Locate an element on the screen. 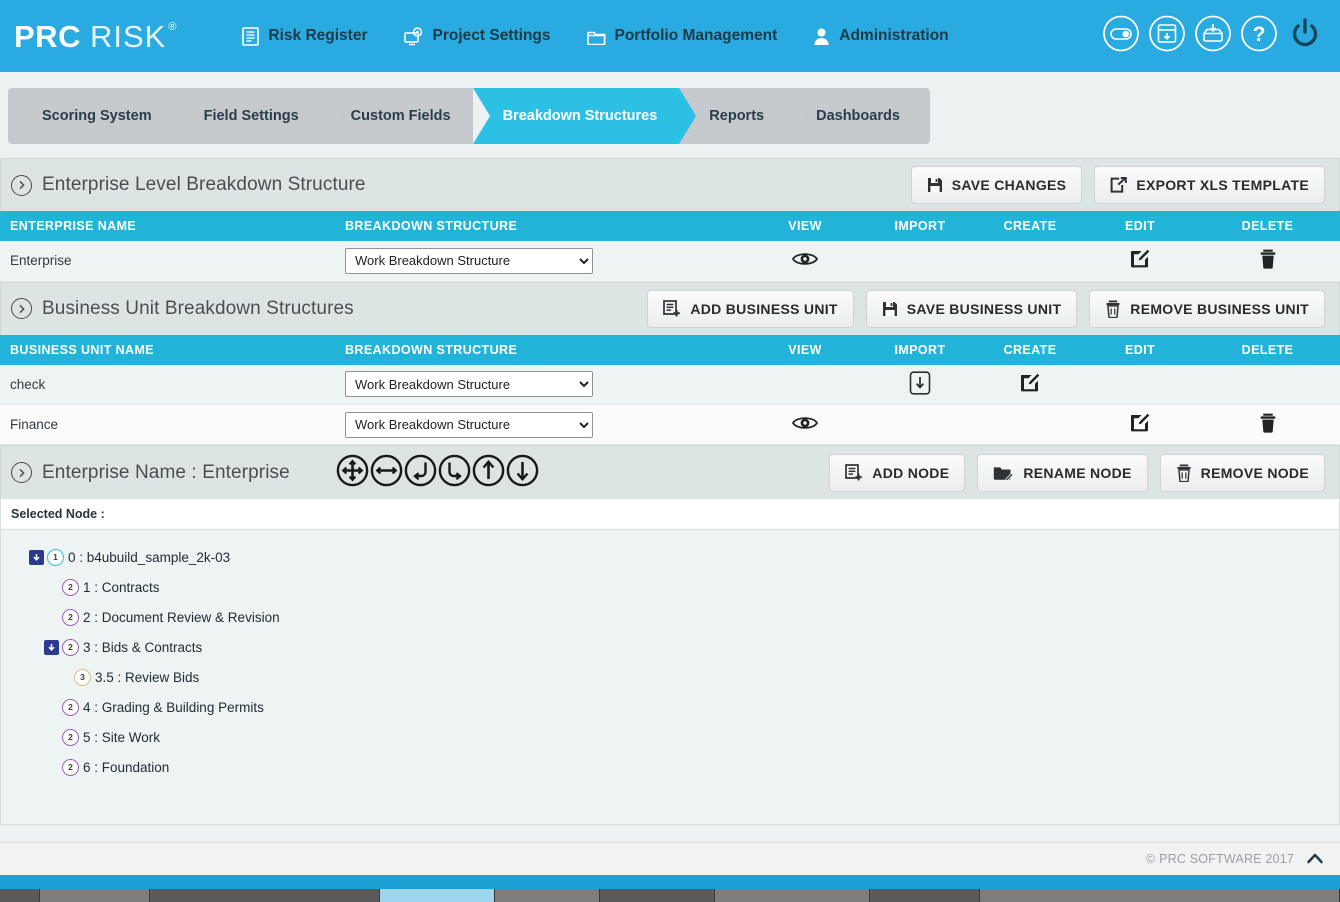  indent-node-icon is located at coordinates (454, 473).